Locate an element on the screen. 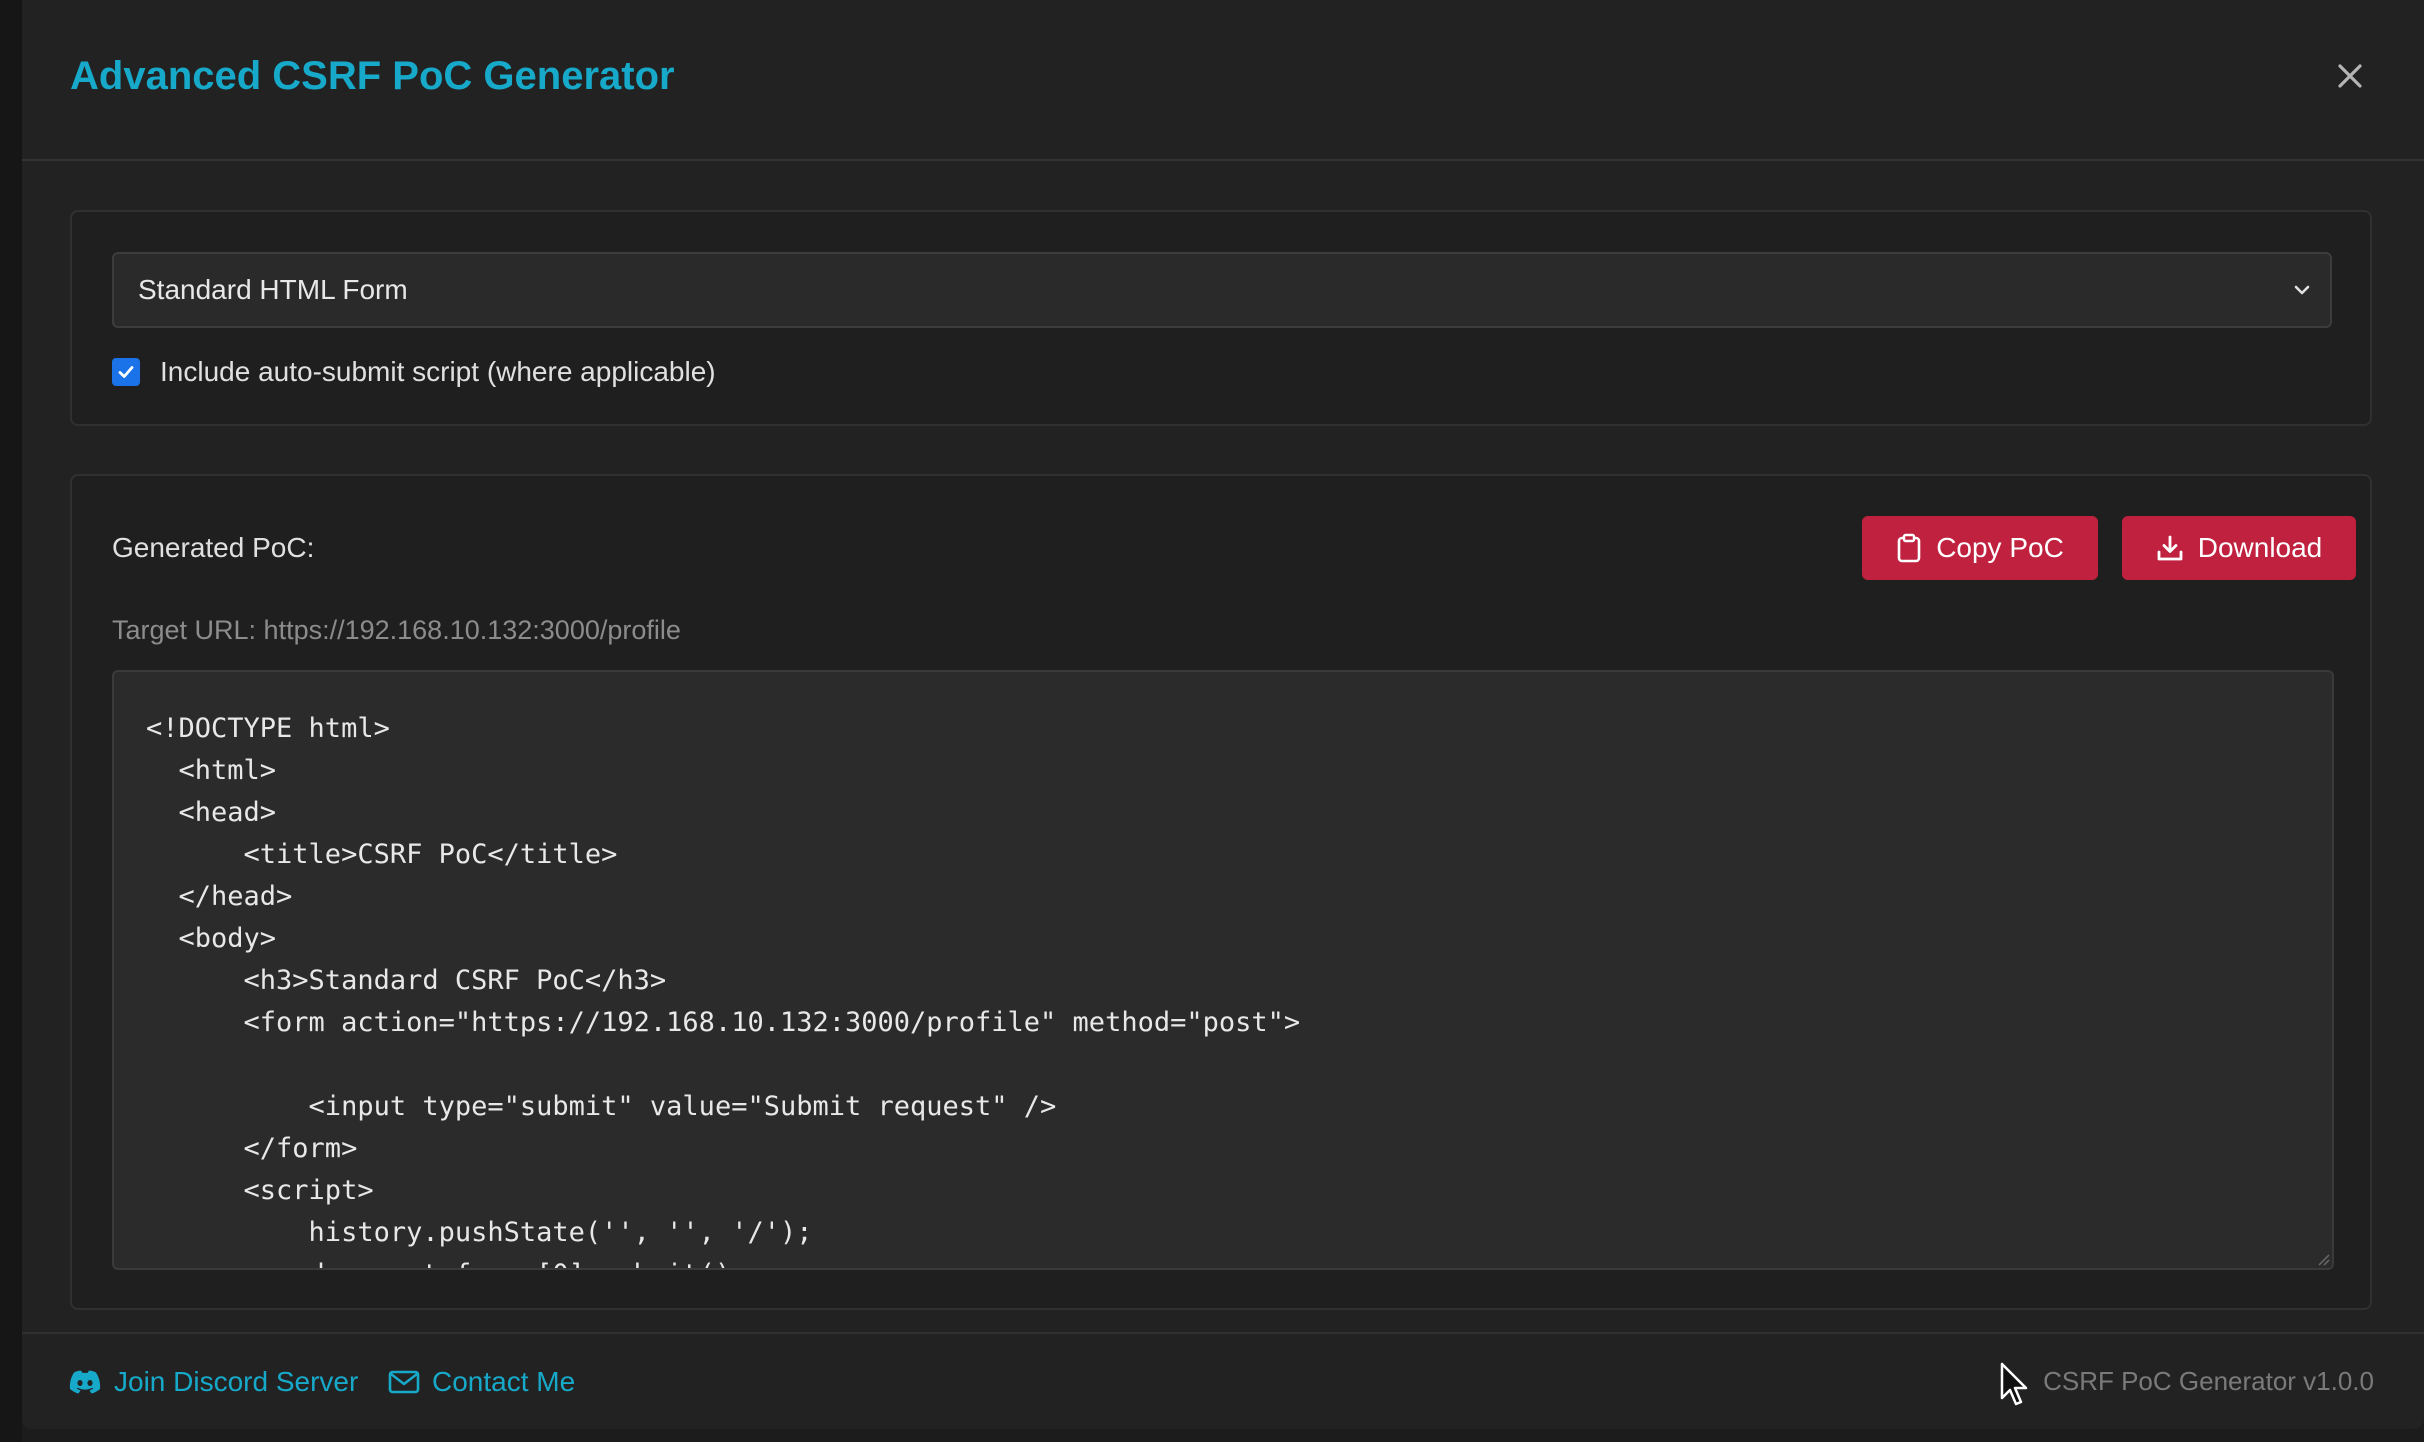 The height and width of the screenshot is (1442, 2424). poc-type-select: Standard HTML Form is located at coordinates (1222, 290).